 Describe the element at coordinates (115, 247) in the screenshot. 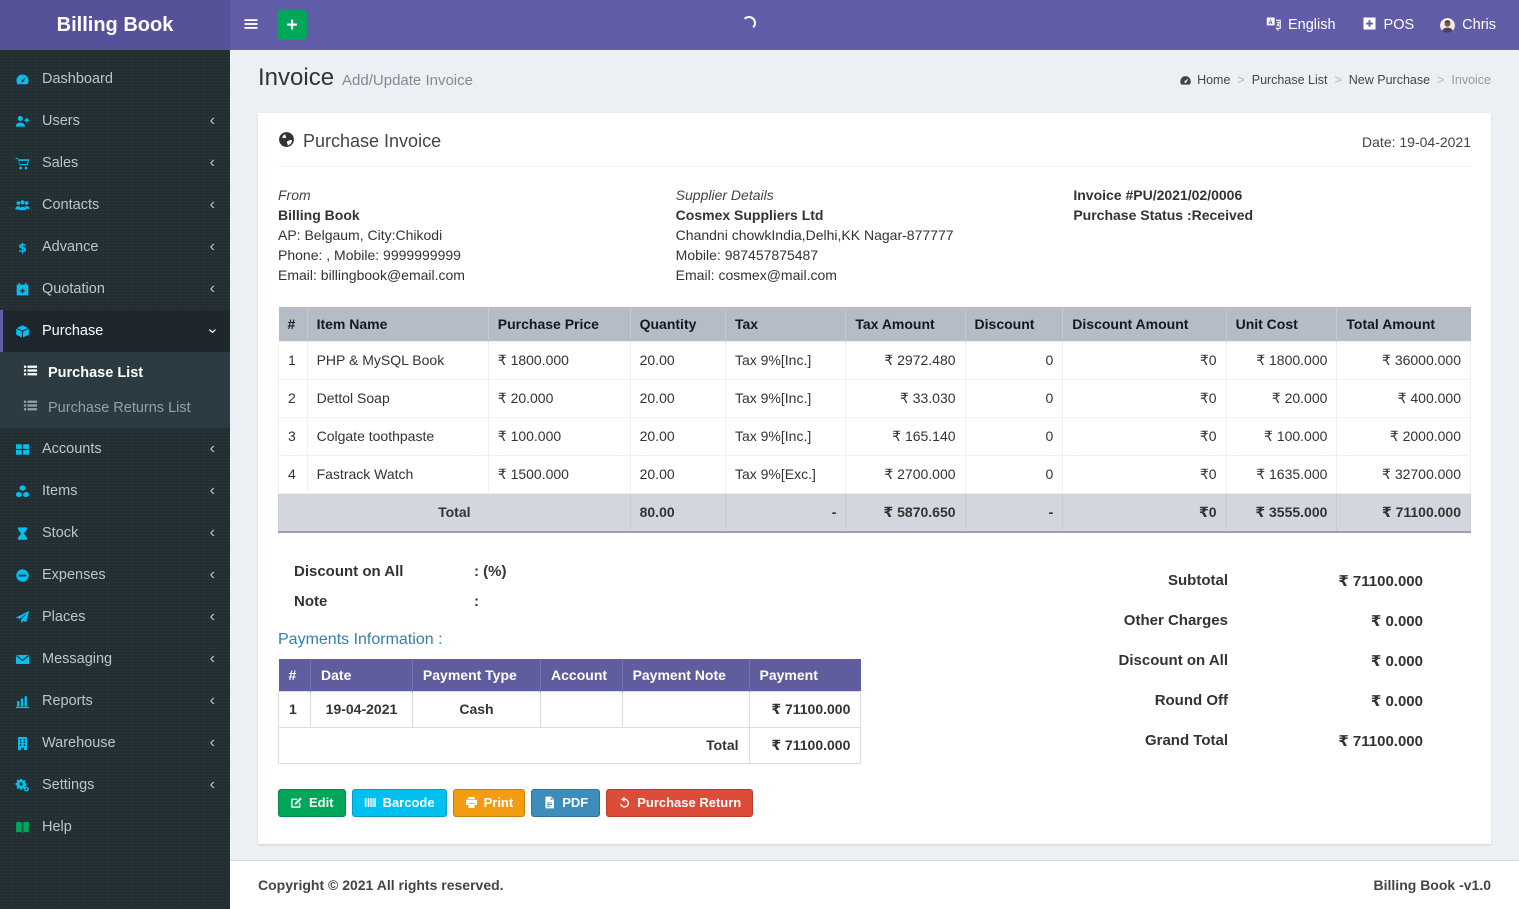

I see `sidebar-item-advance: $ Advance ‹` at that location.